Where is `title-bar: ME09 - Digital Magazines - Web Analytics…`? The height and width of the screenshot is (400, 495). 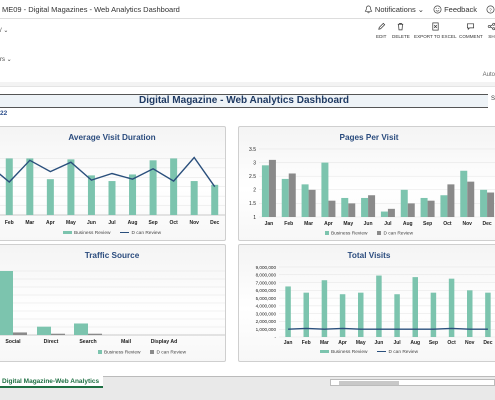 title-bar: ME09 - Digital Magazines - Web Analytics… is located at coordinates (247, 9).